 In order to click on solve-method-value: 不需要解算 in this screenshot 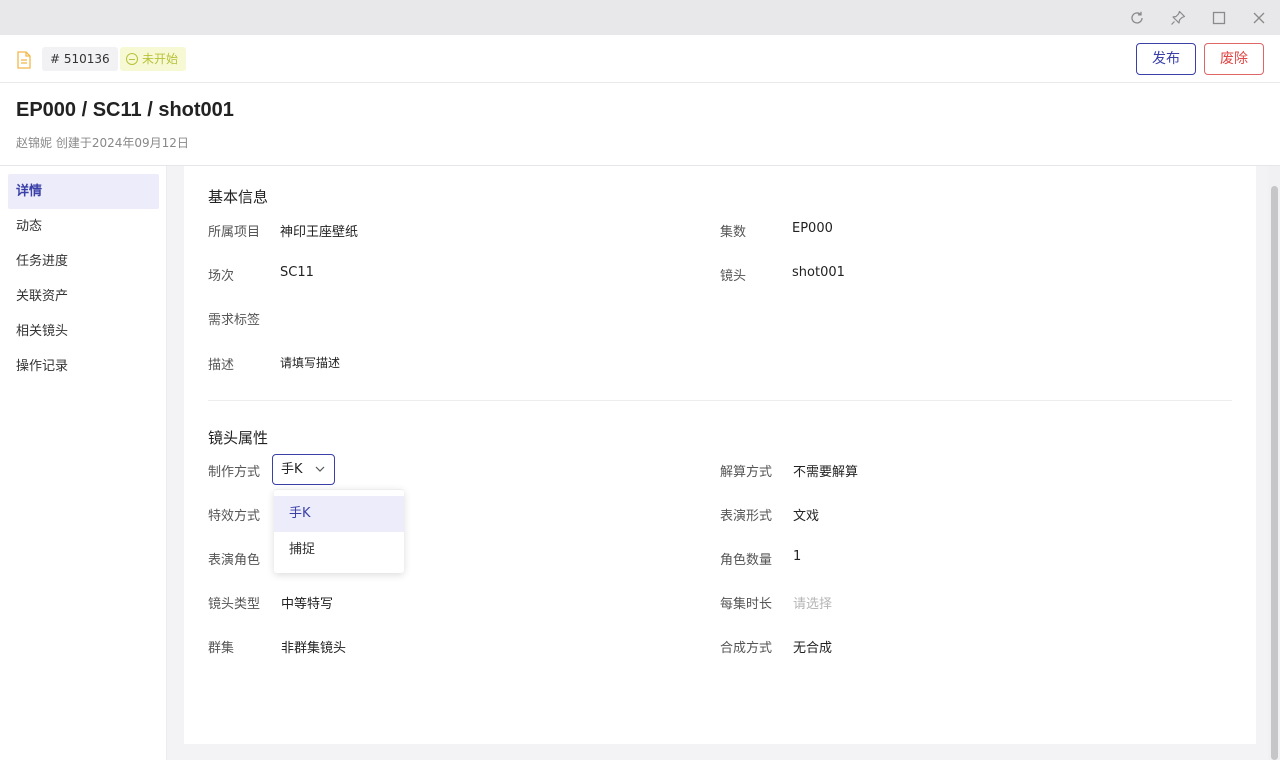, I will do `click(825, 470)`.